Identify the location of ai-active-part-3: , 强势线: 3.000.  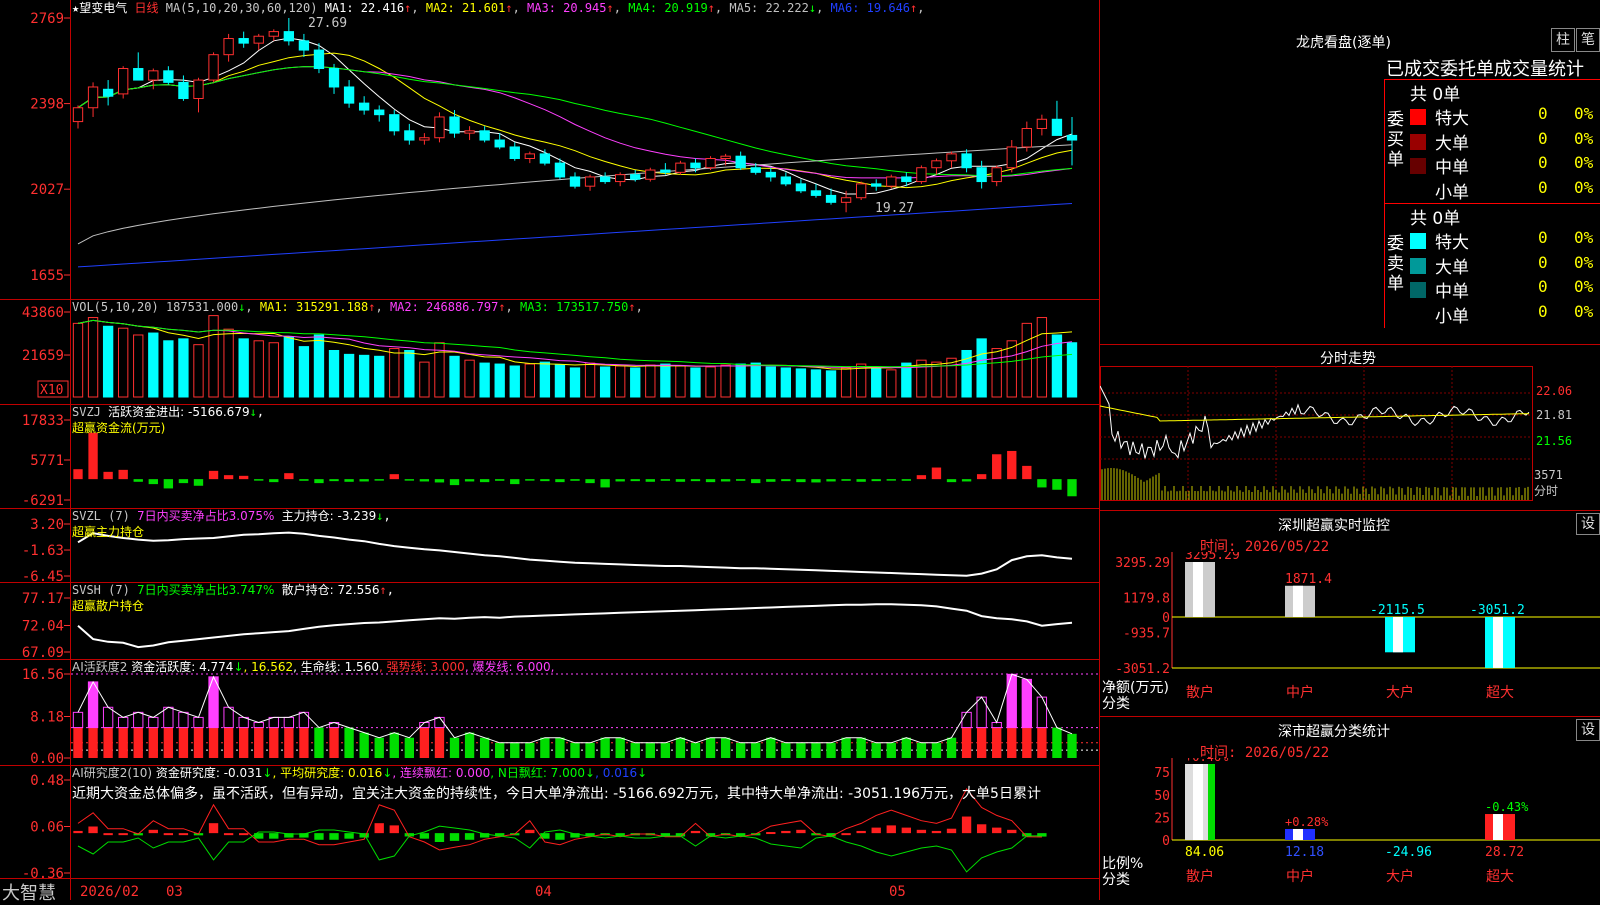
(421, 667).